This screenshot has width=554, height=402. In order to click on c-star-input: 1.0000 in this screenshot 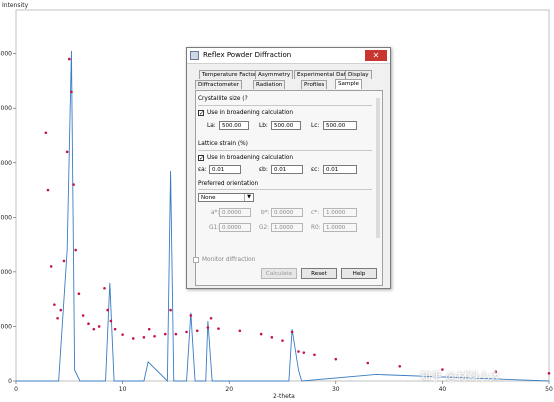, I will do `click(340, 212)`.